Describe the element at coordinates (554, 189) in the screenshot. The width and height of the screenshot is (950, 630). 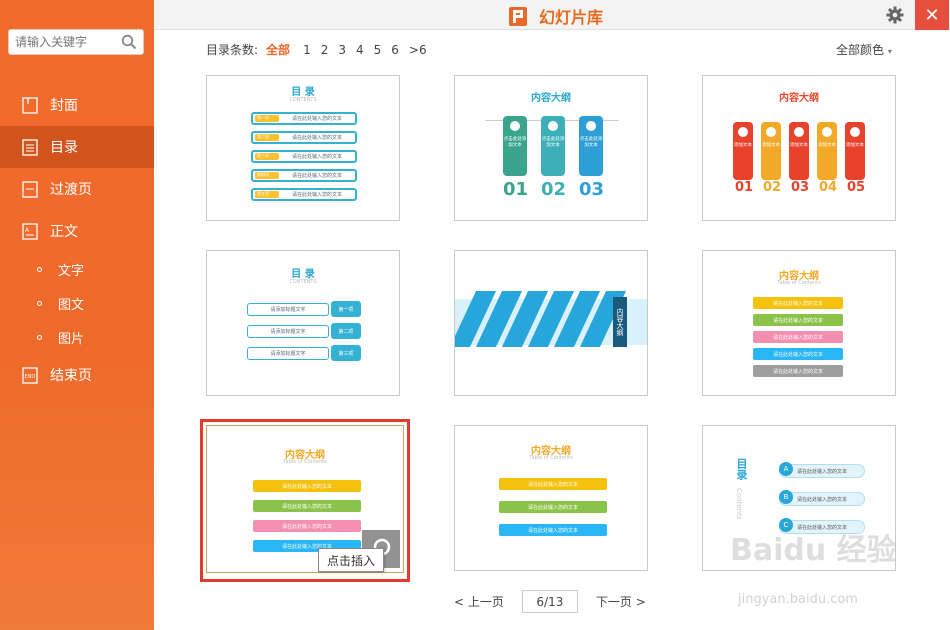
I see `hanger-number: 02` at that location.